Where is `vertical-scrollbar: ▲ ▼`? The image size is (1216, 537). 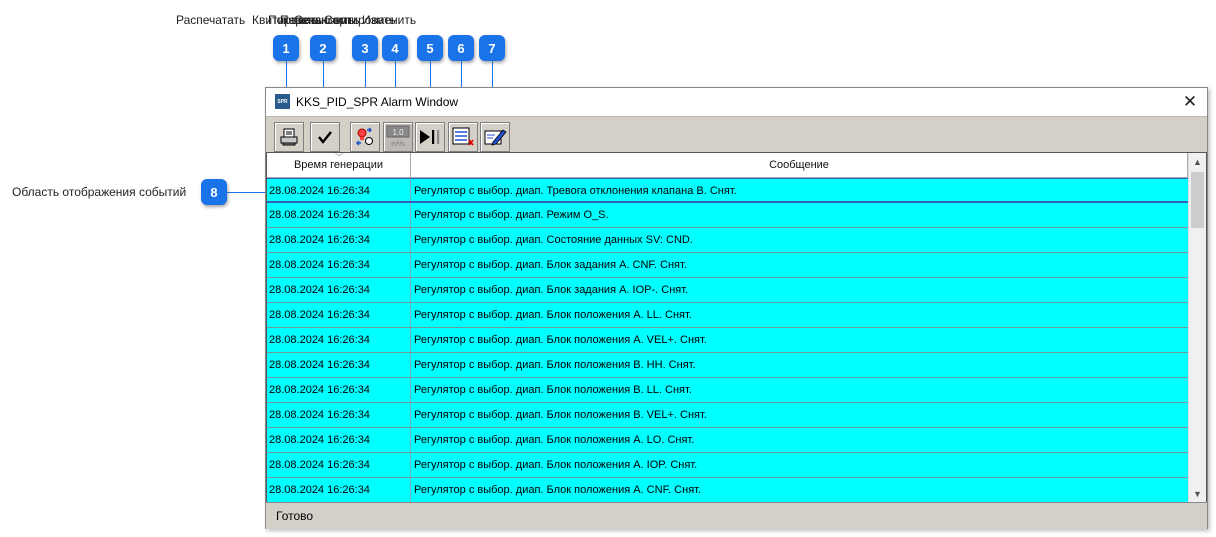
vertical-scrollbar: ▲ ▼ is located at coordinates (1197, 328).